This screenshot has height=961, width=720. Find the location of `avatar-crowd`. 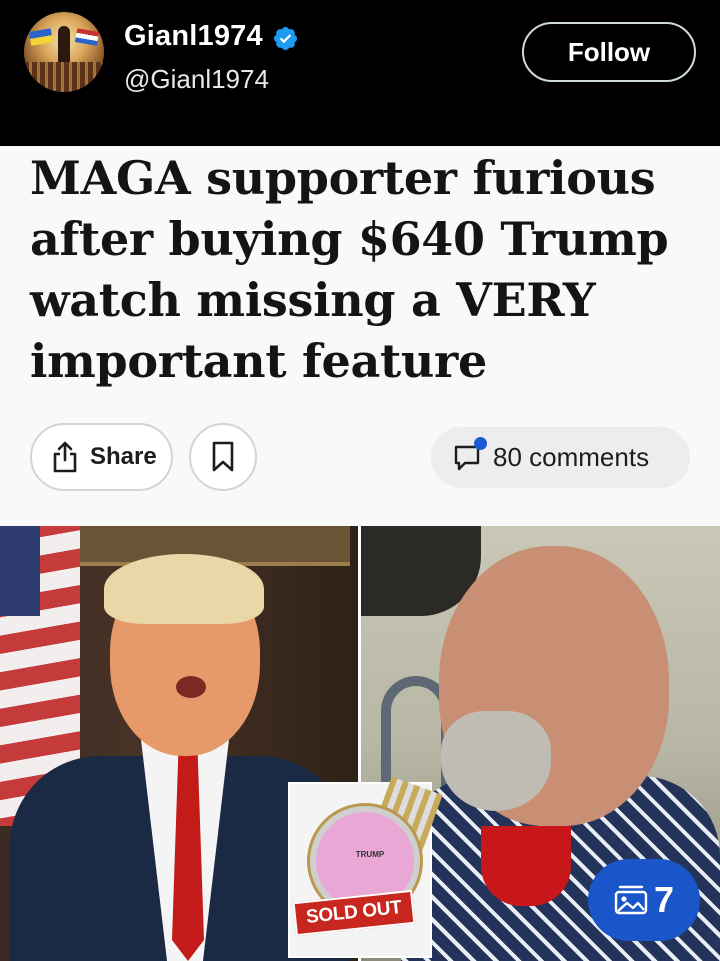

avatar-crowd is located at coordinates (64, 77).